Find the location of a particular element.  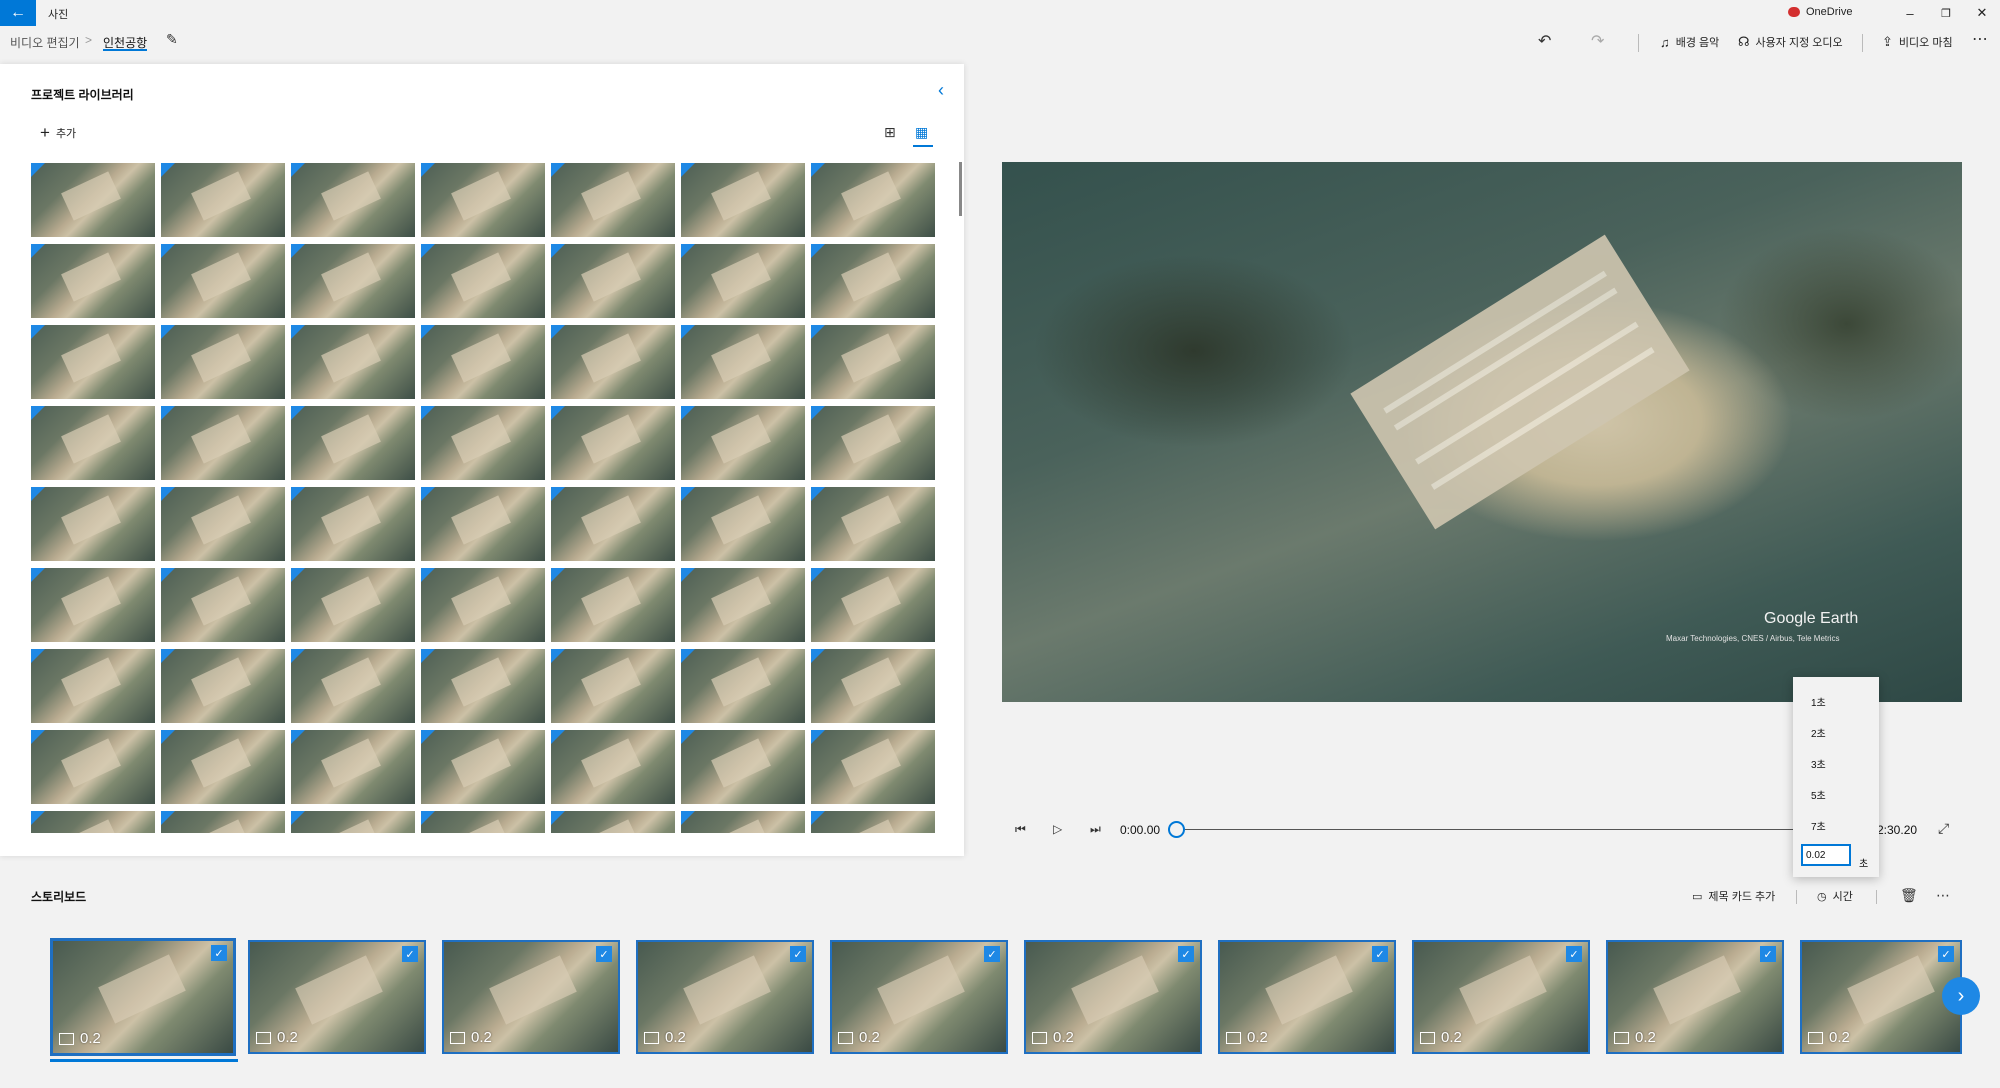

seek-bar is located at coordinates (1485, 829).